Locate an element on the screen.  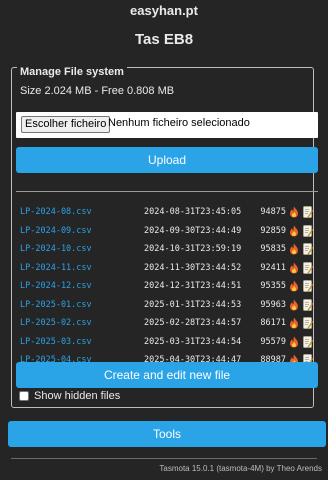
manage-fs-legend: Manage File system is located at coordinates (72, 72).